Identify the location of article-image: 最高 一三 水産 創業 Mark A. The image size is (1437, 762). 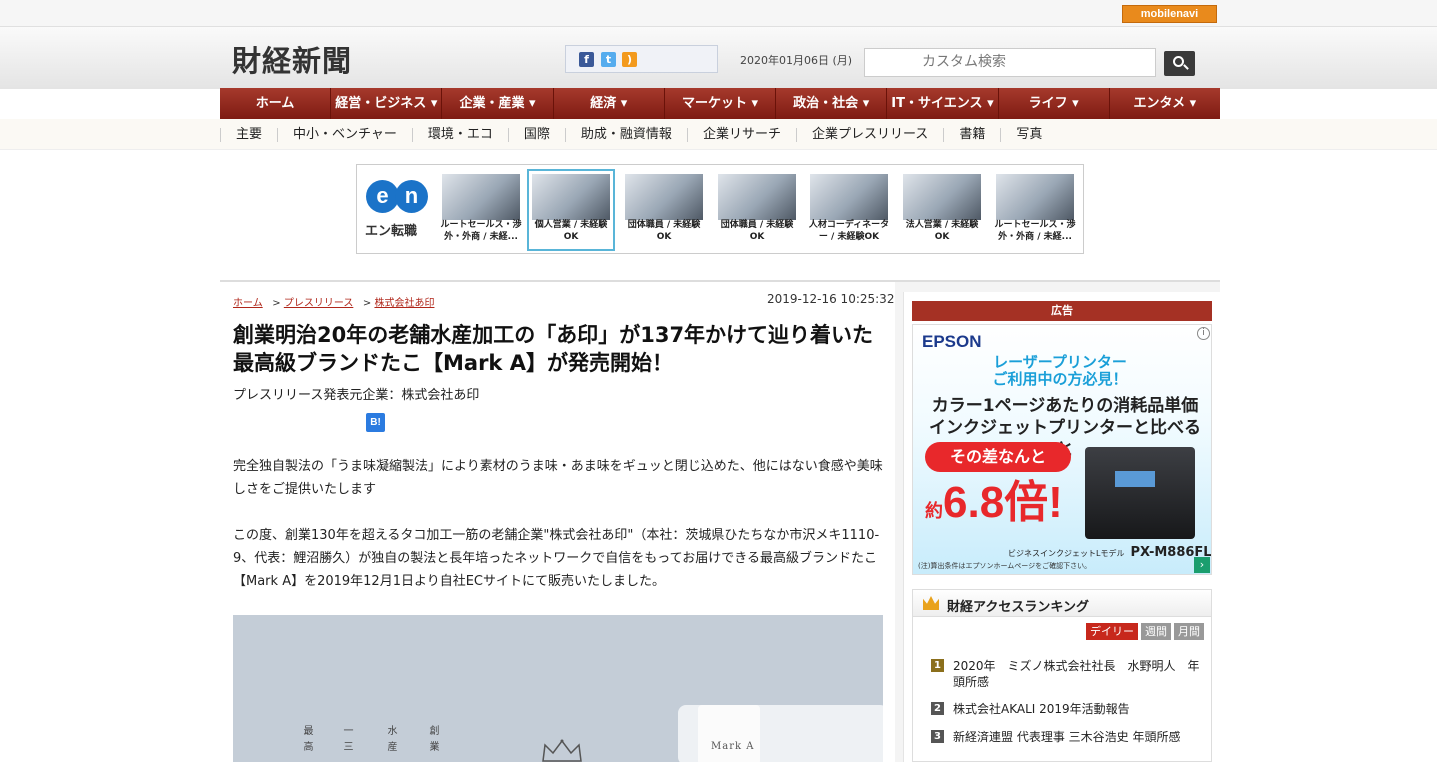
(558, 688).